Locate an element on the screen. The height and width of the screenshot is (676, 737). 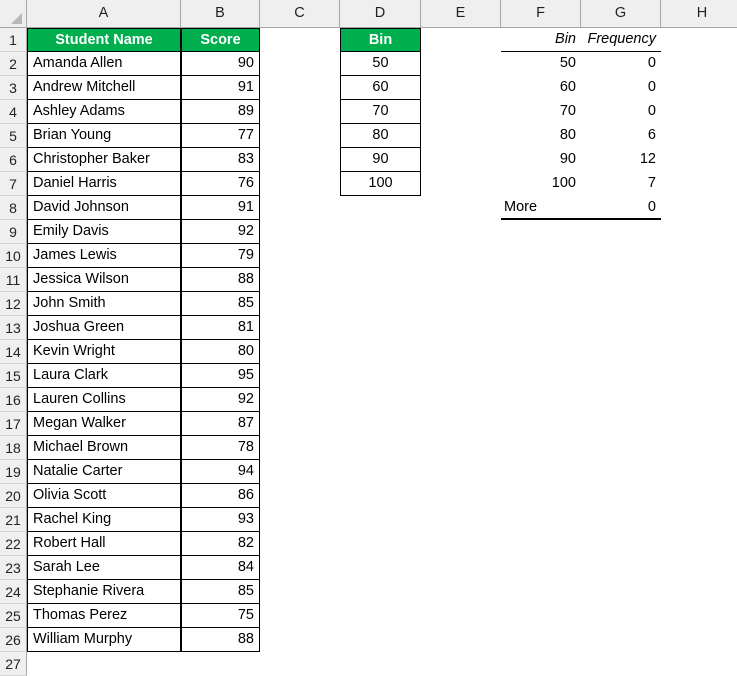
cell-a8-student-name: David Johnson is located at coordinates (104, 208).